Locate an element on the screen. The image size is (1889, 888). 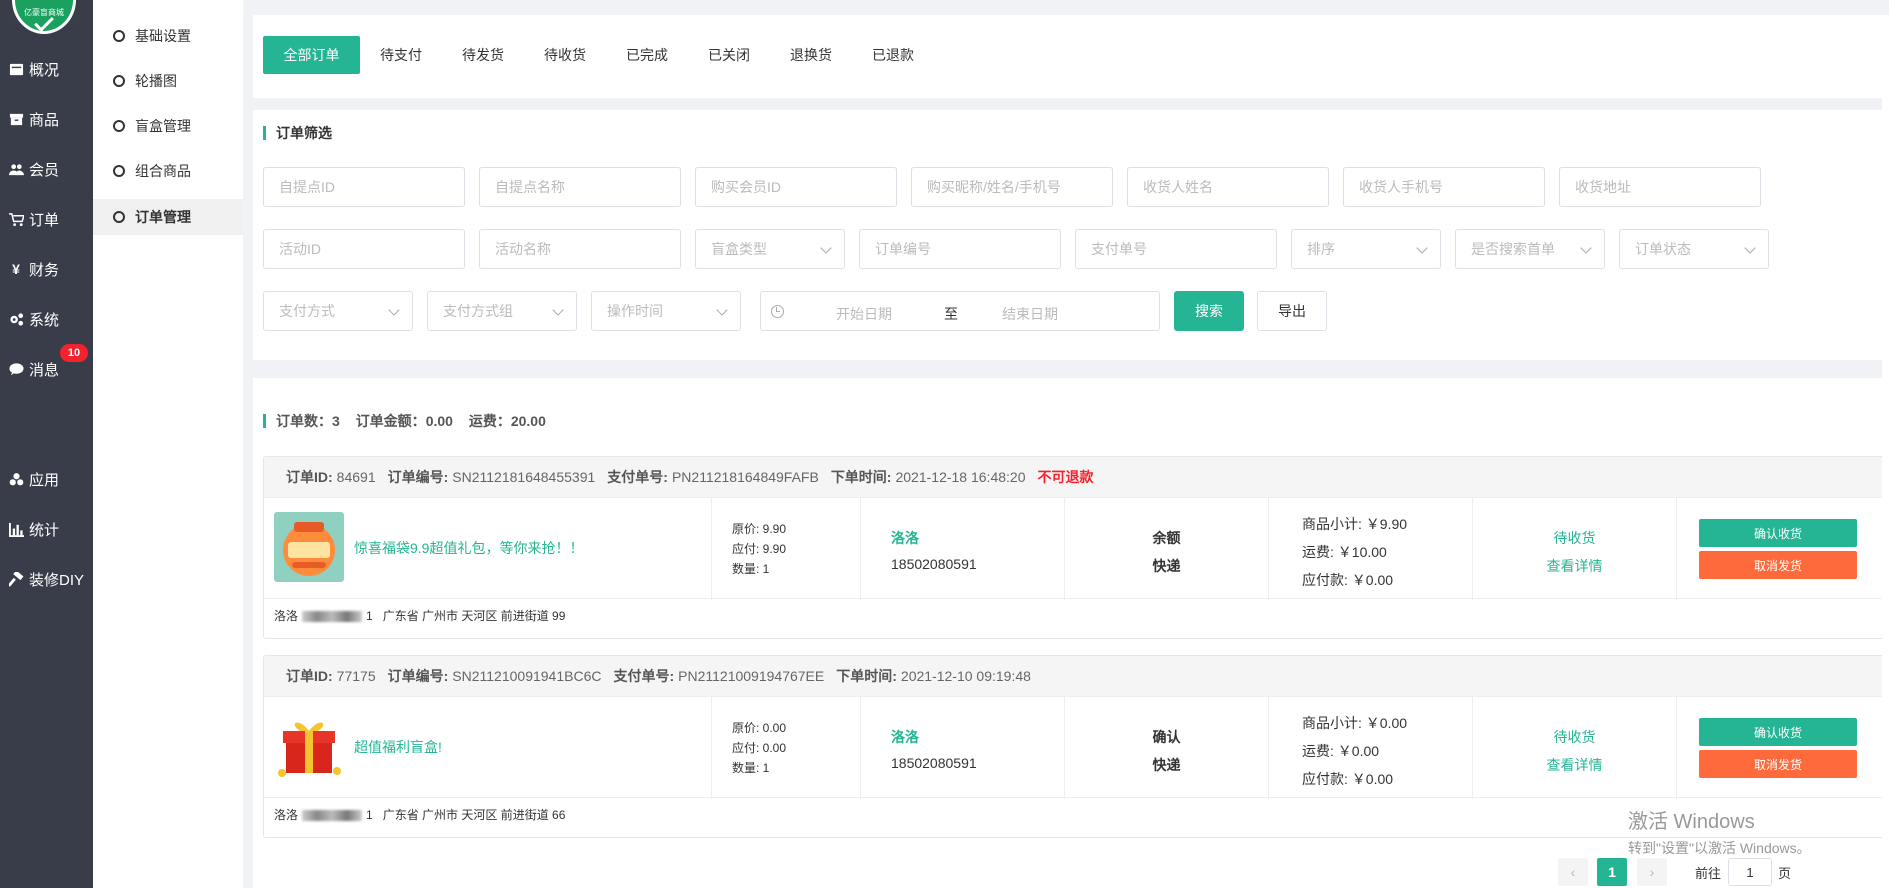
tab-returns: 退换货 is located at coordinates (811, 55).